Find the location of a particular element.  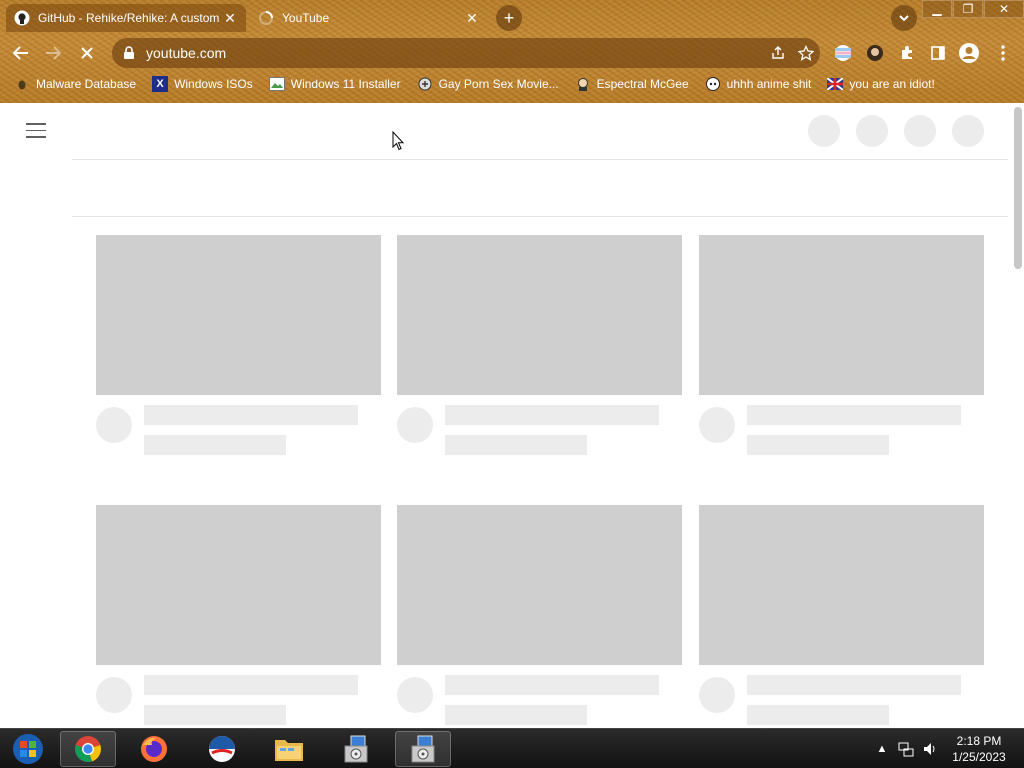

mouse-cursor-icon is located at coordinates (398, 141).